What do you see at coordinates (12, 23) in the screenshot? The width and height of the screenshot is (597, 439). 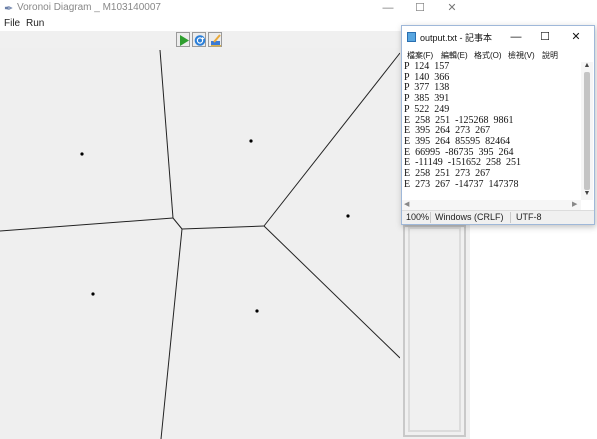 I see `menu-file: File` at bounding box center [12, 23].